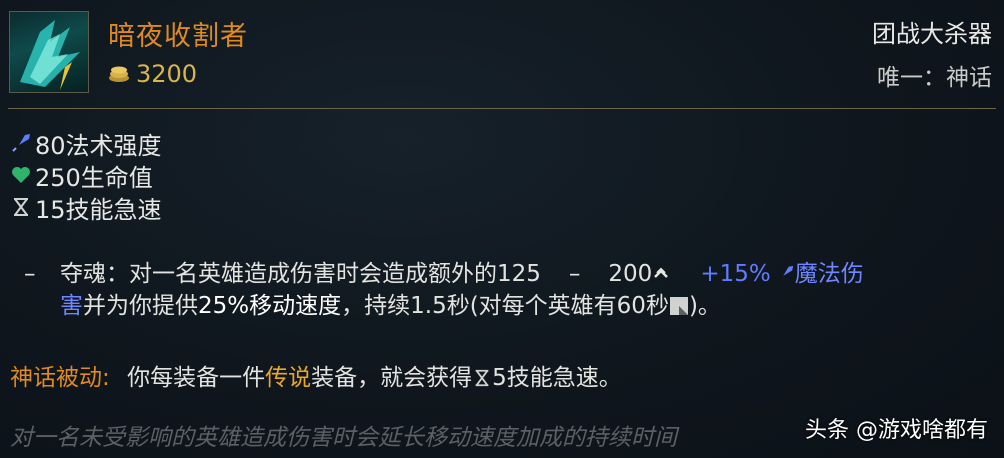  I want to click on item-type: 唯一：神话, so click(934, 78).